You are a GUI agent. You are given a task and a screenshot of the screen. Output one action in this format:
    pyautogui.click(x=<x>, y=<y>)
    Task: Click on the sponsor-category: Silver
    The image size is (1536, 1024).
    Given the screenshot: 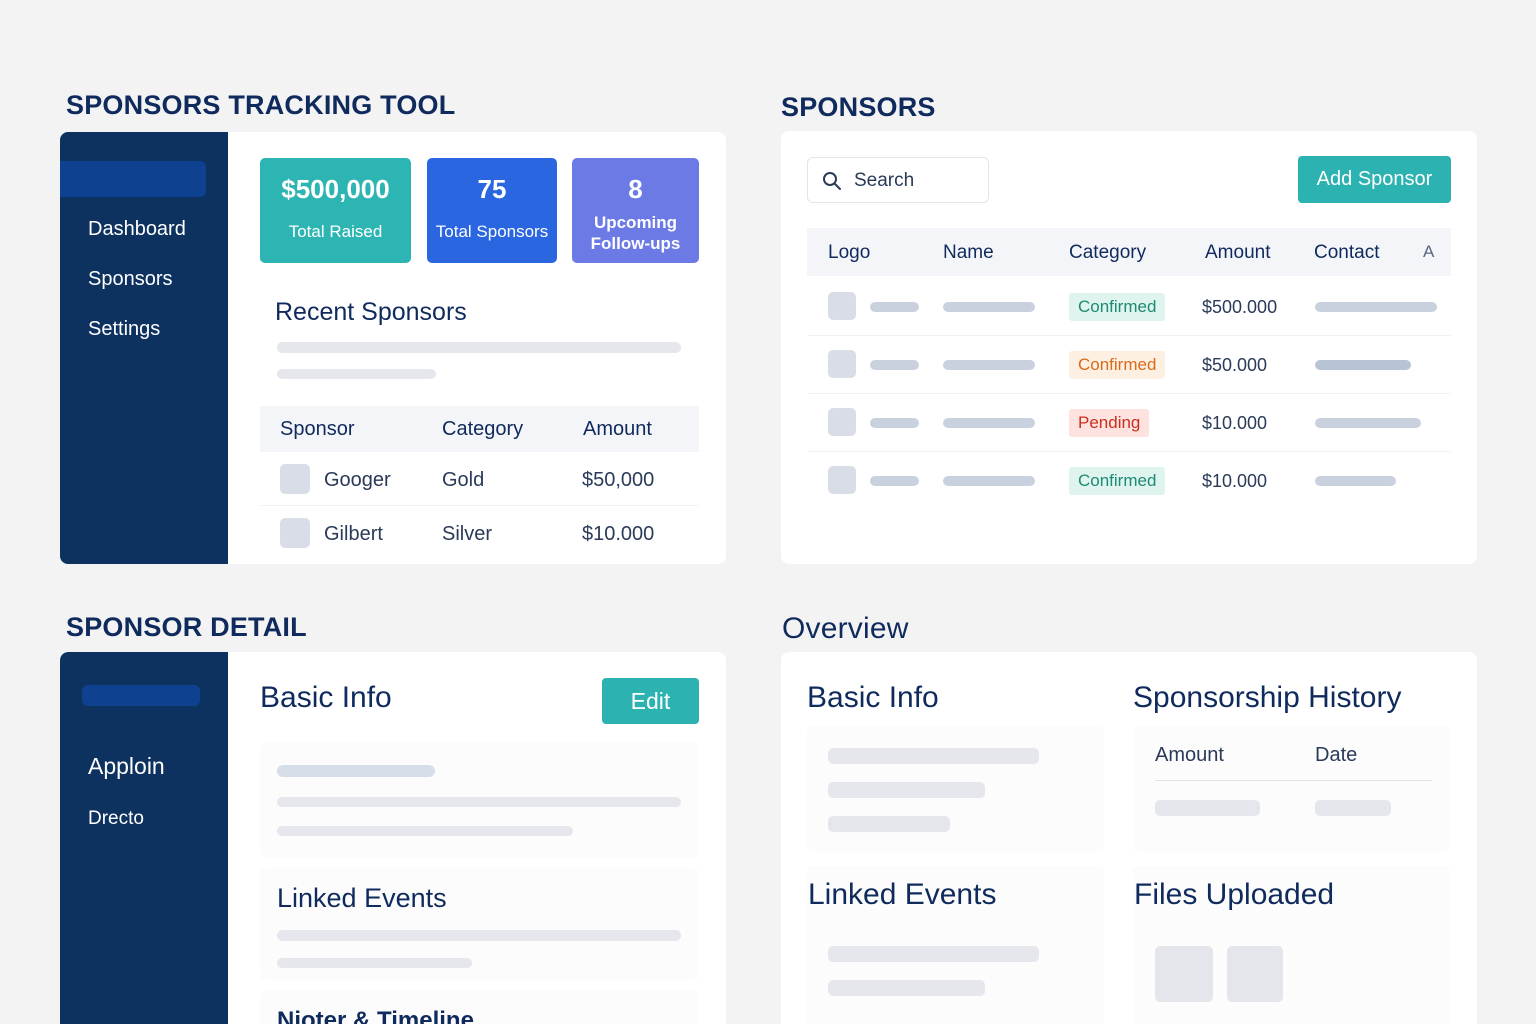 What is the action you would take?
    pyautogui.click(x=467, y=534)
    